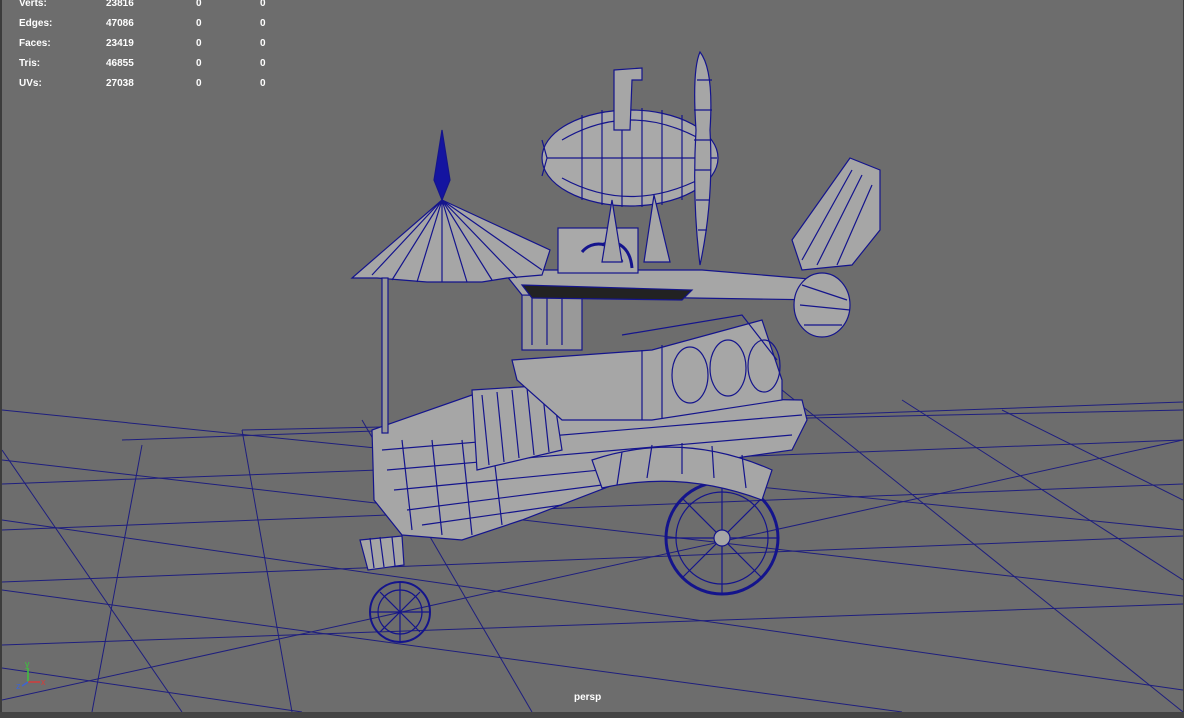 Image resolution: width=1184 pixels, height=718 pixels. Describe the element at coordinates (33, 4) in the screenshot. I see `hud-label: Verts:` at that location.